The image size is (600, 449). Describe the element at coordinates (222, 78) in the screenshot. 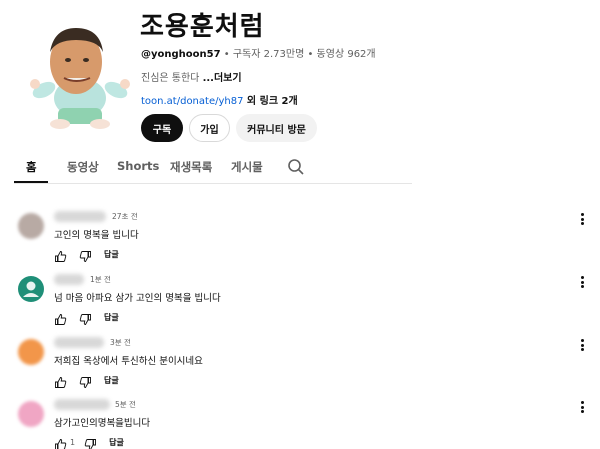

I see `more-link: ...더보기` at that location.